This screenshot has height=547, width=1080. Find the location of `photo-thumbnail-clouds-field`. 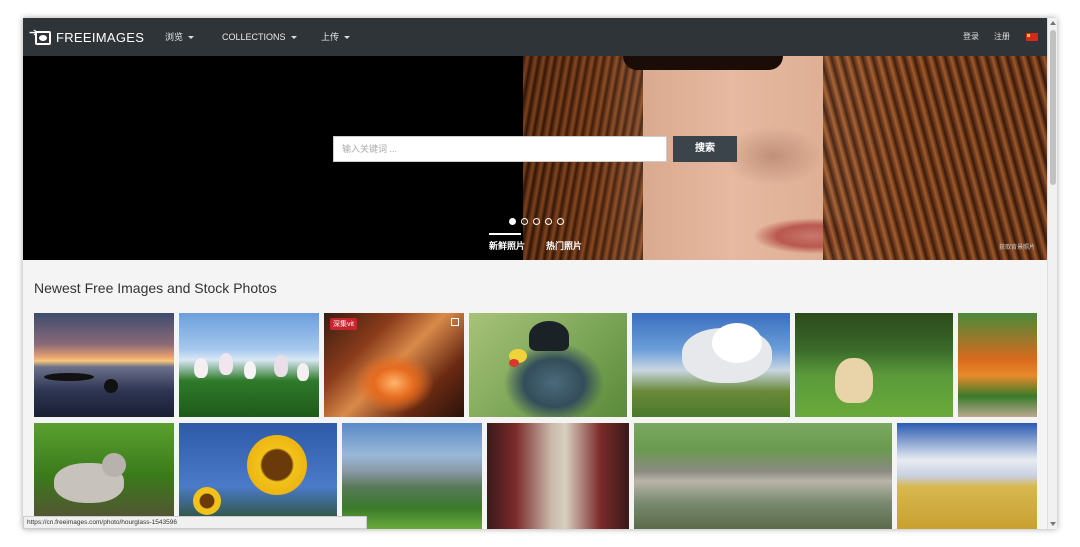

photo-thumbnail-clouds-field is located at coordinates (711, 365).